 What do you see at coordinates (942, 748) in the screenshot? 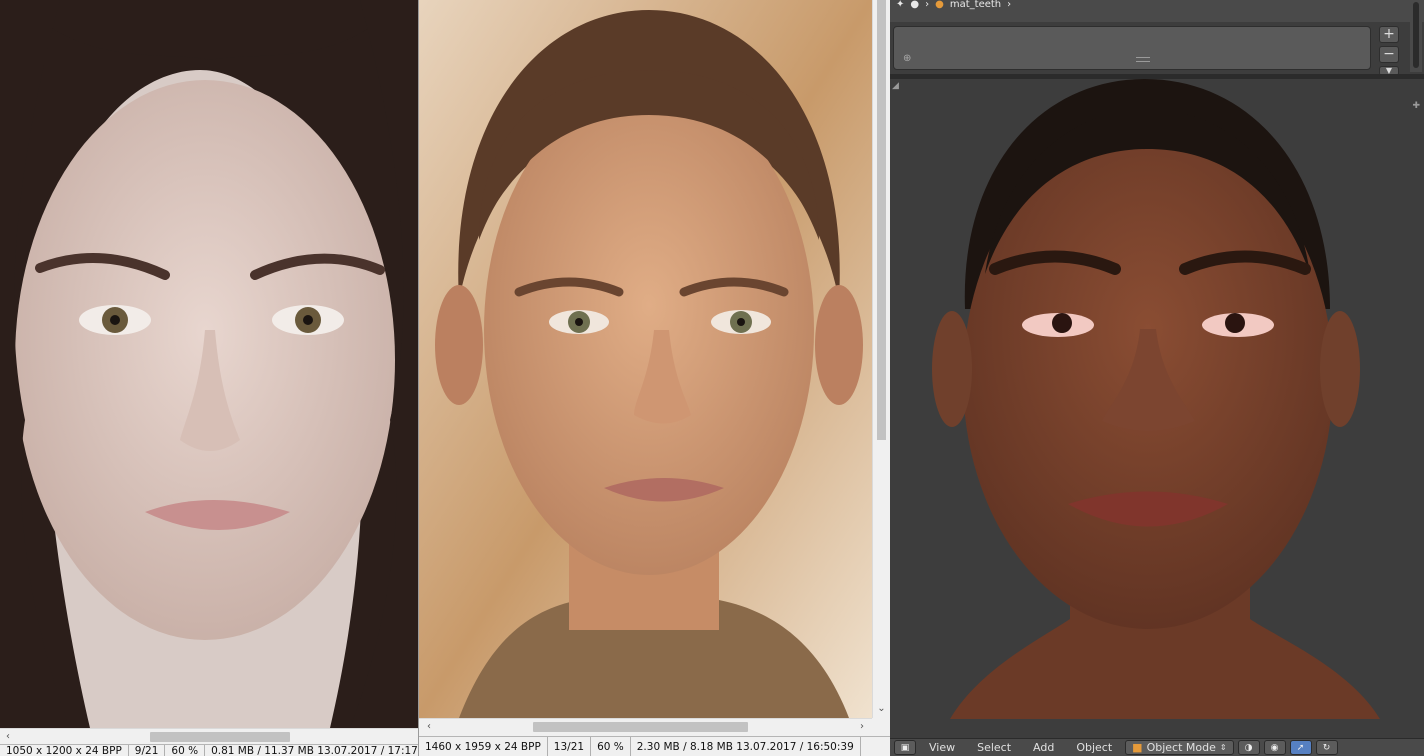
I see `view-menu: View` at bounding box center [942, 748].